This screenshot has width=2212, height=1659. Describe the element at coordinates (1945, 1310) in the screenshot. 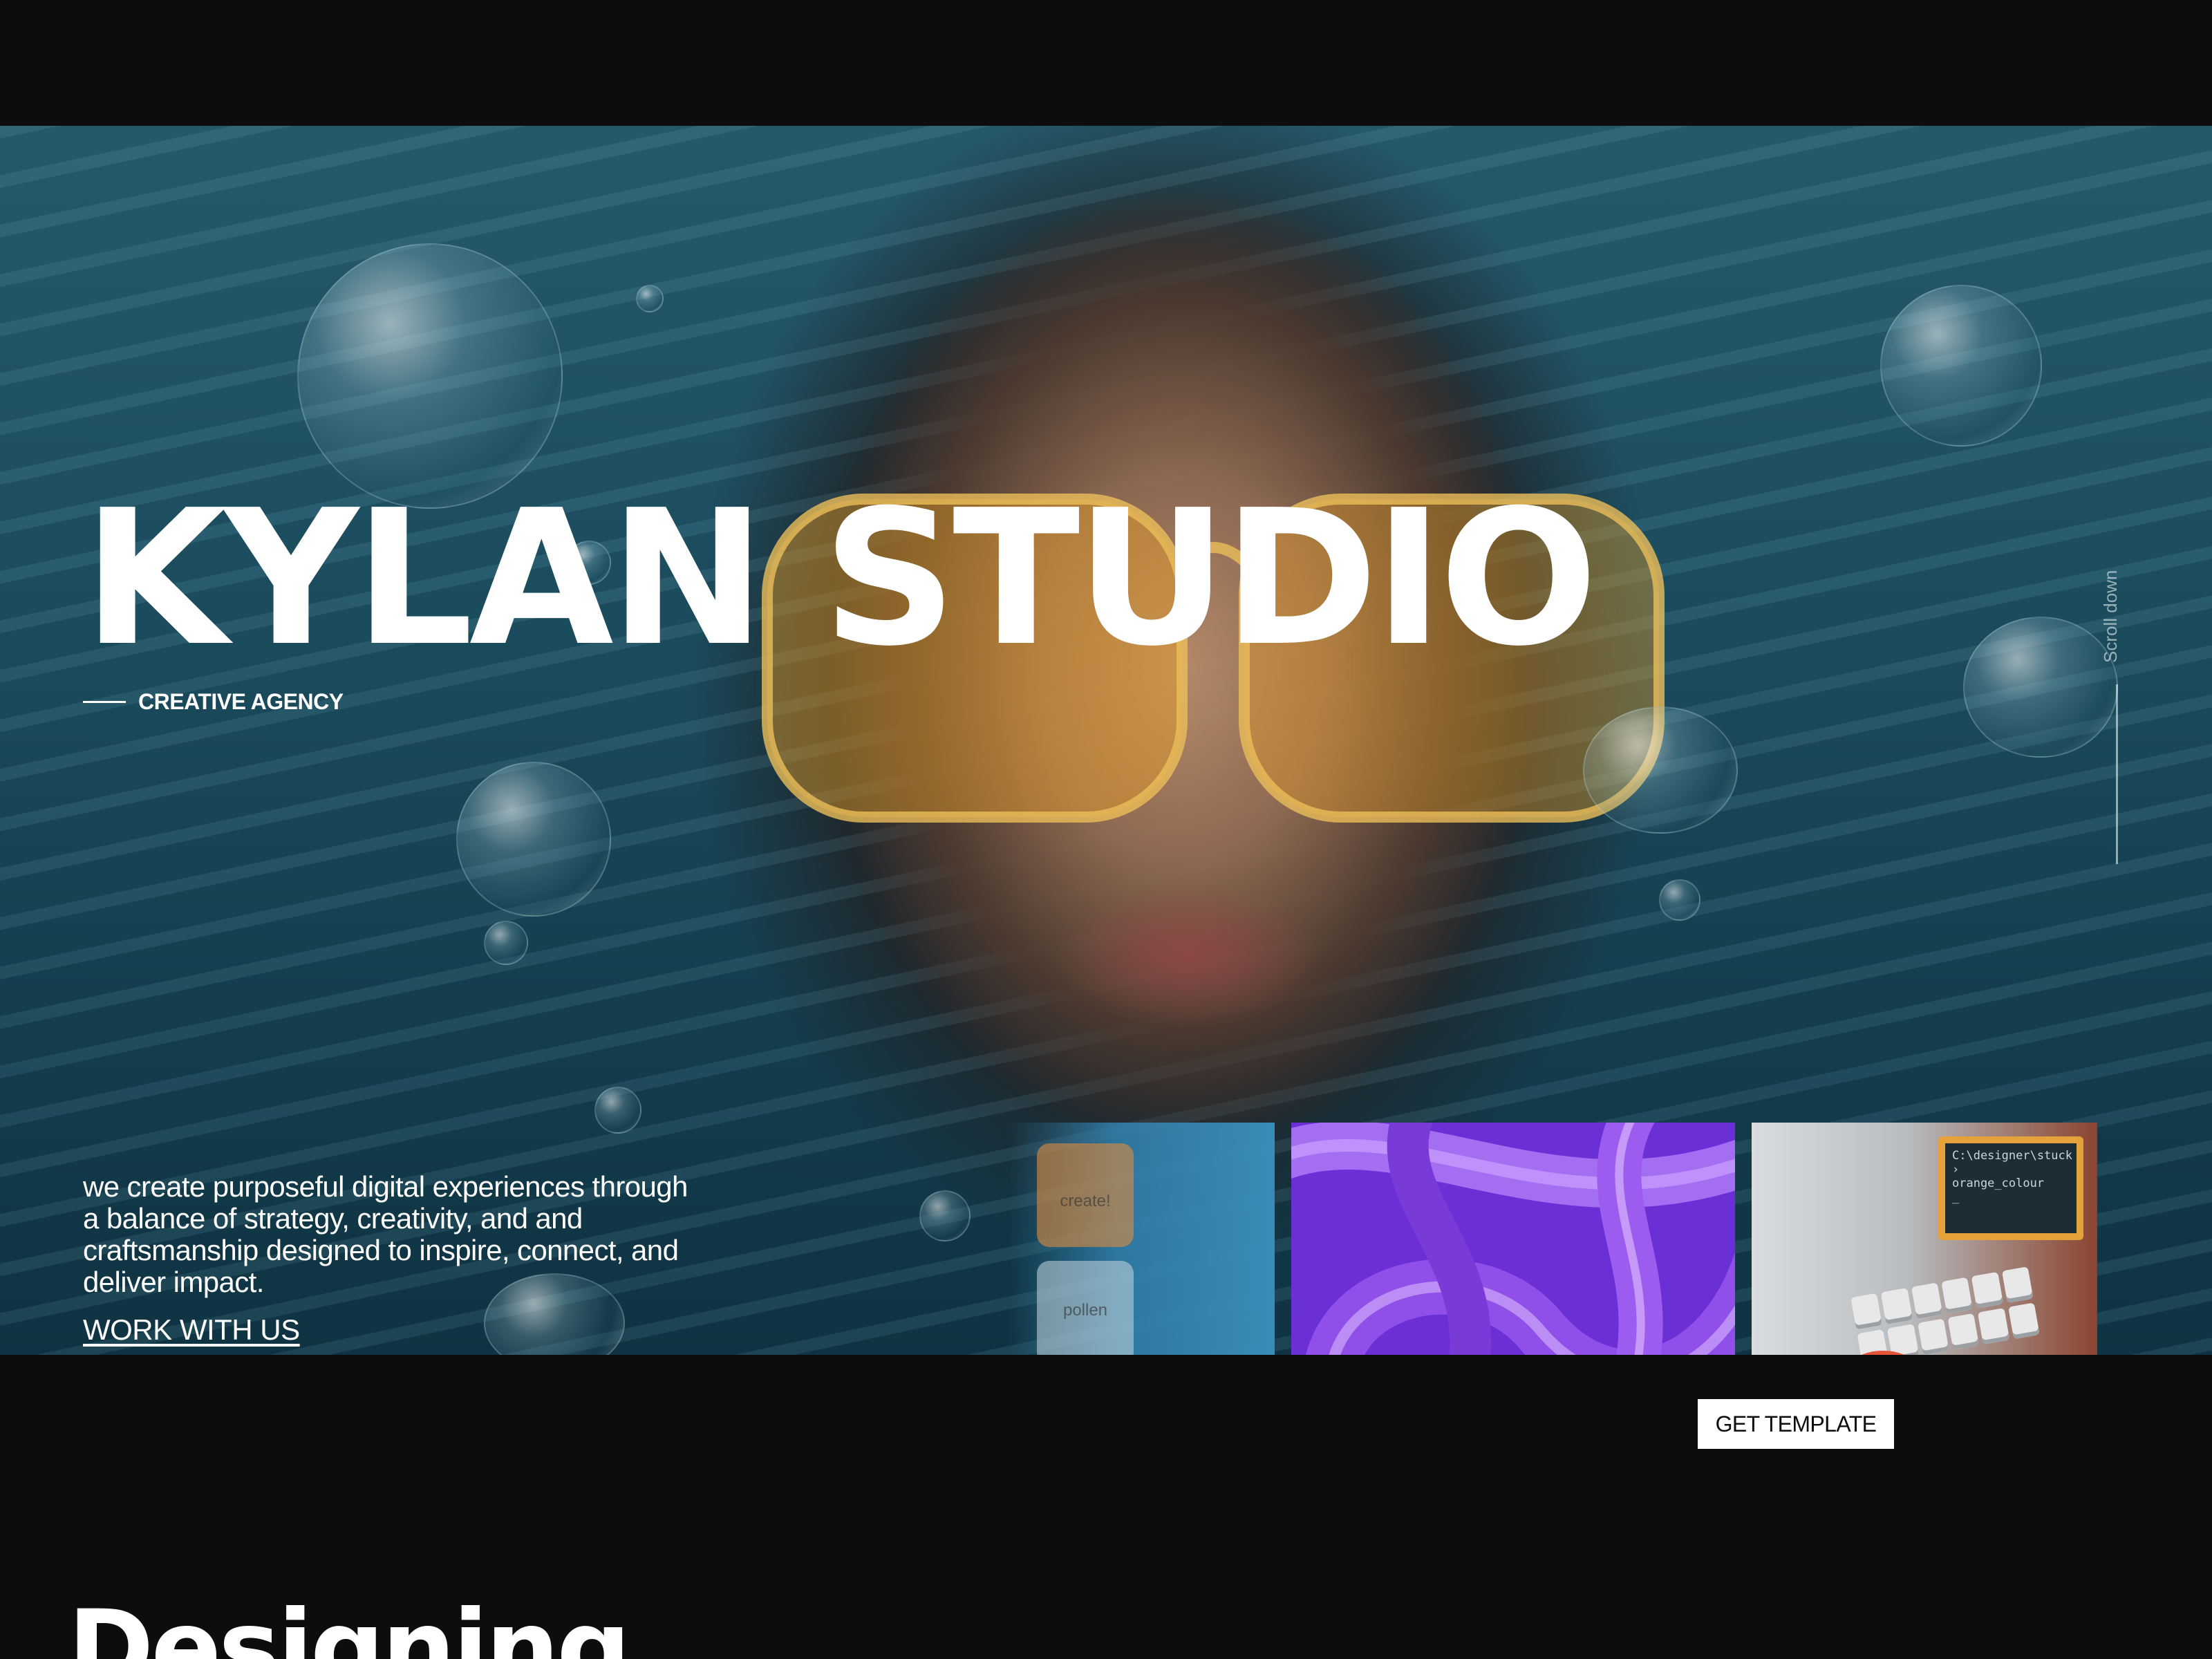

I see `retro-keyboard` at that location.